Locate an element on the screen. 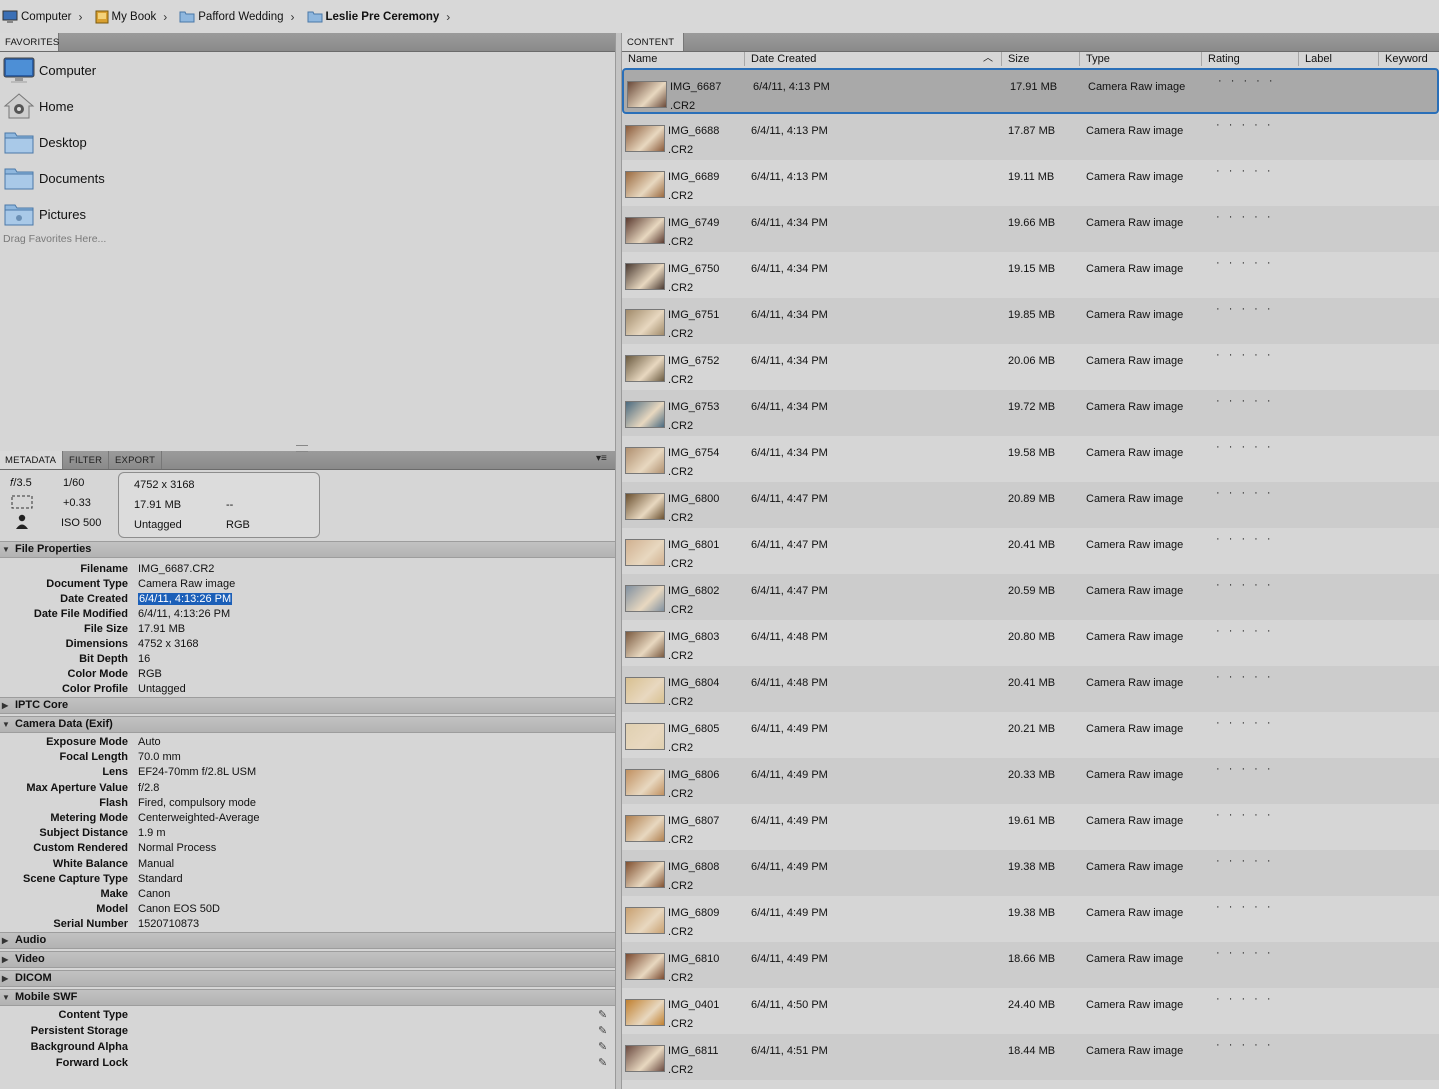 This screenshot has width=1439, height=1089. breadcrumb-pafford-wedding: Pafford Wedding › is located at coordinates (240, 17).